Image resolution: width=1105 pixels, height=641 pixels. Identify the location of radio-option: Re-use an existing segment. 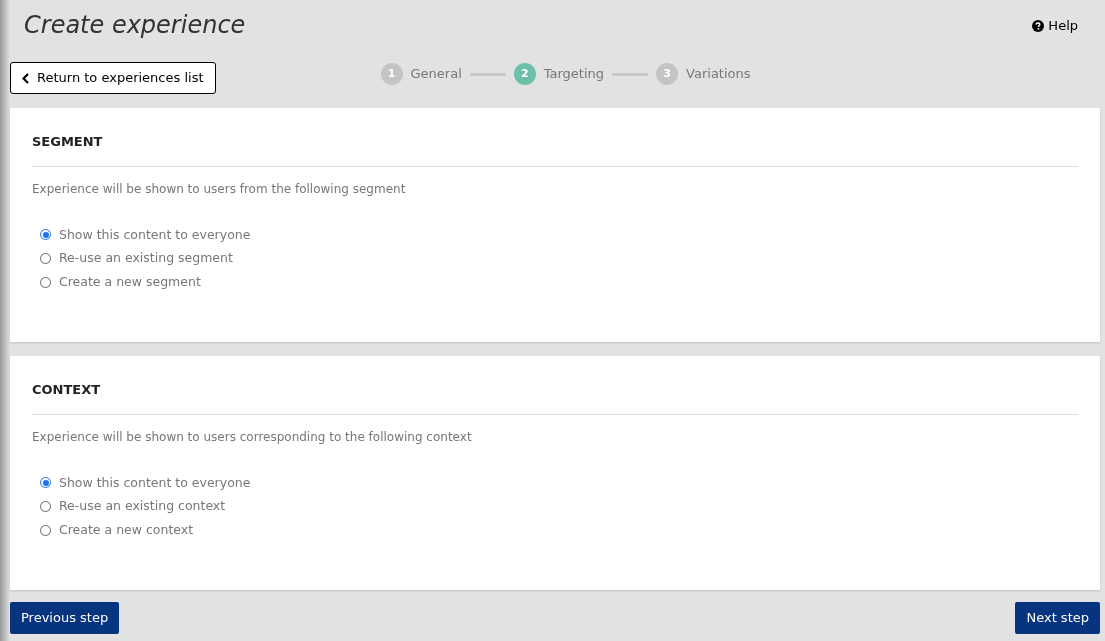
(559, 258).